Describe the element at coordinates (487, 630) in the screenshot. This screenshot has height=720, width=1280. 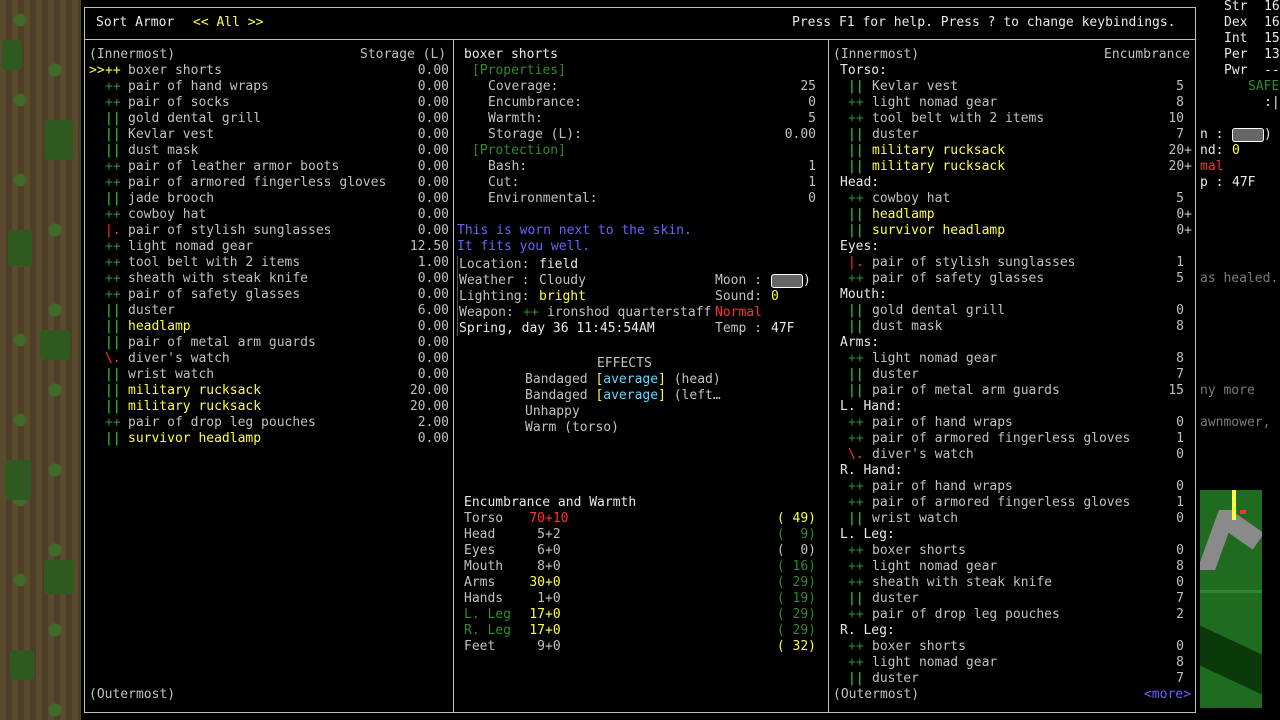
I see `bodypart-label: R. Leg` at that location.